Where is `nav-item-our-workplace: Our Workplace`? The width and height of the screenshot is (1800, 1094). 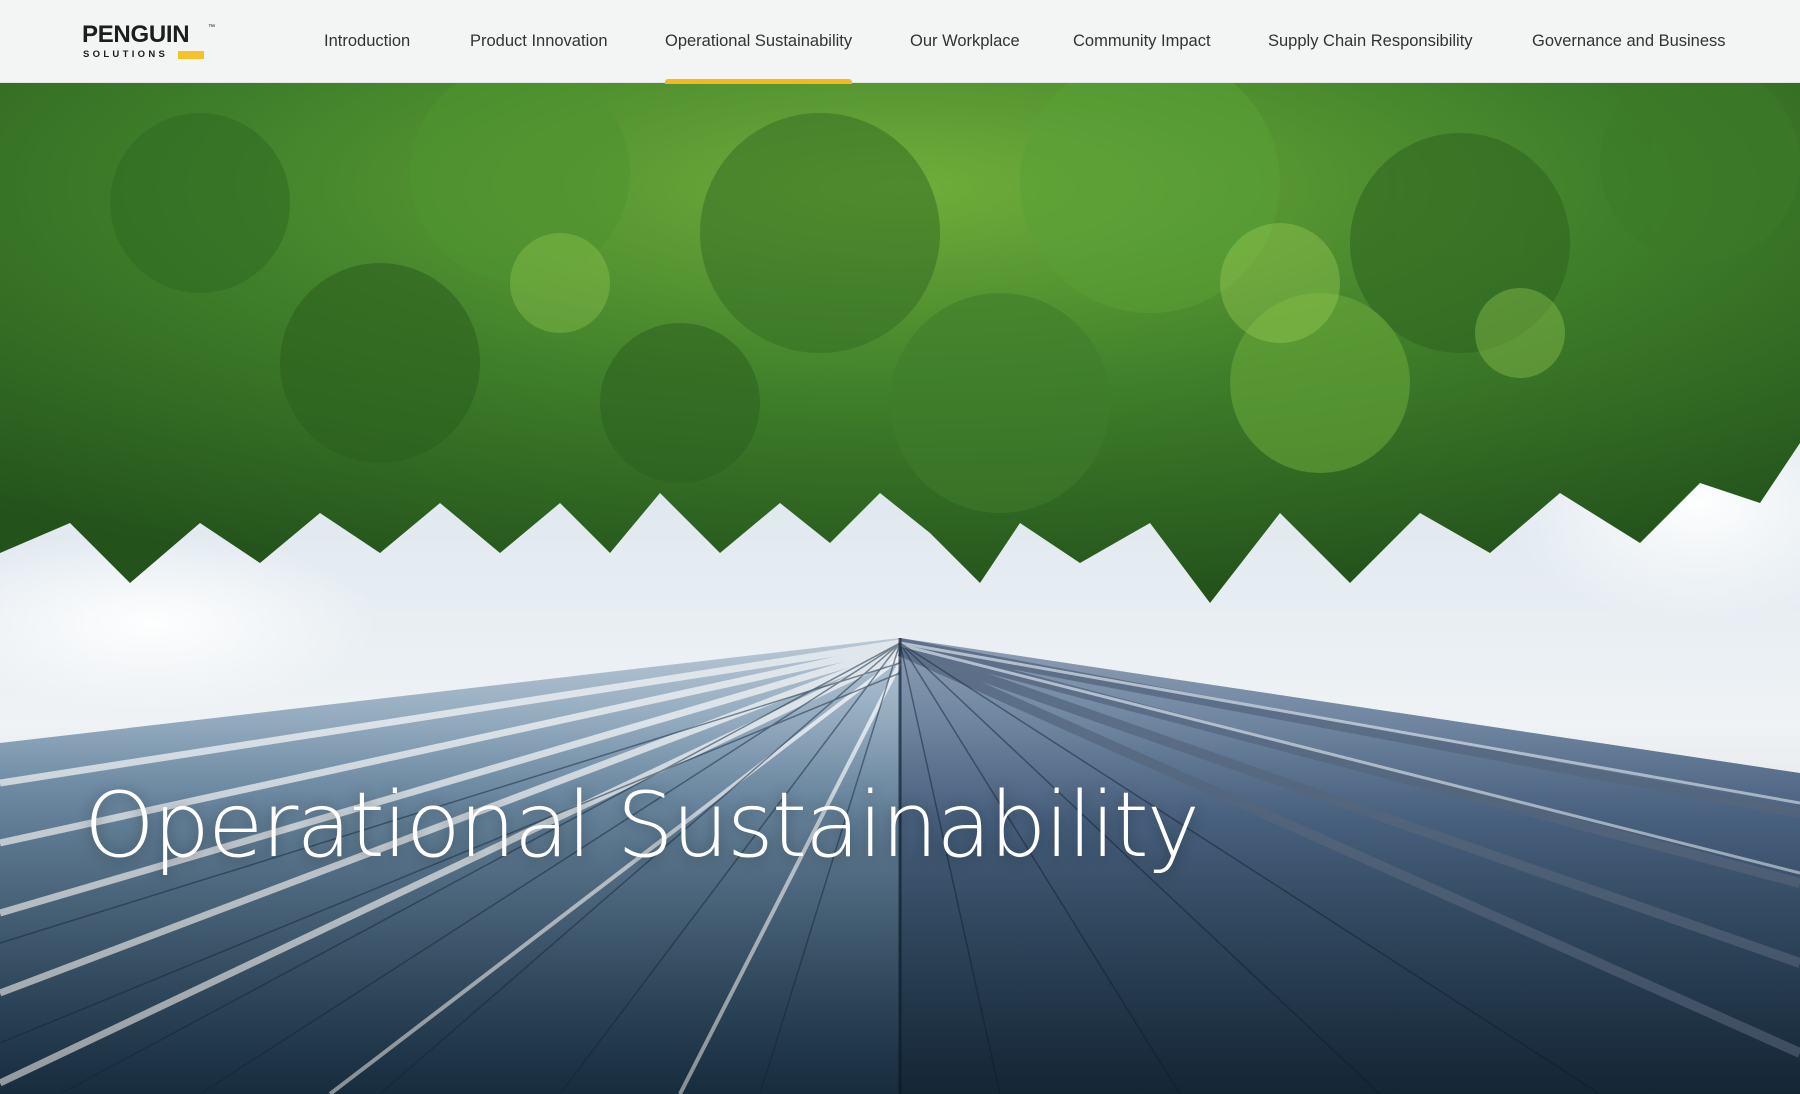
nav-item-our-workplace: Our Workplace is located at coordinates (965, 41).